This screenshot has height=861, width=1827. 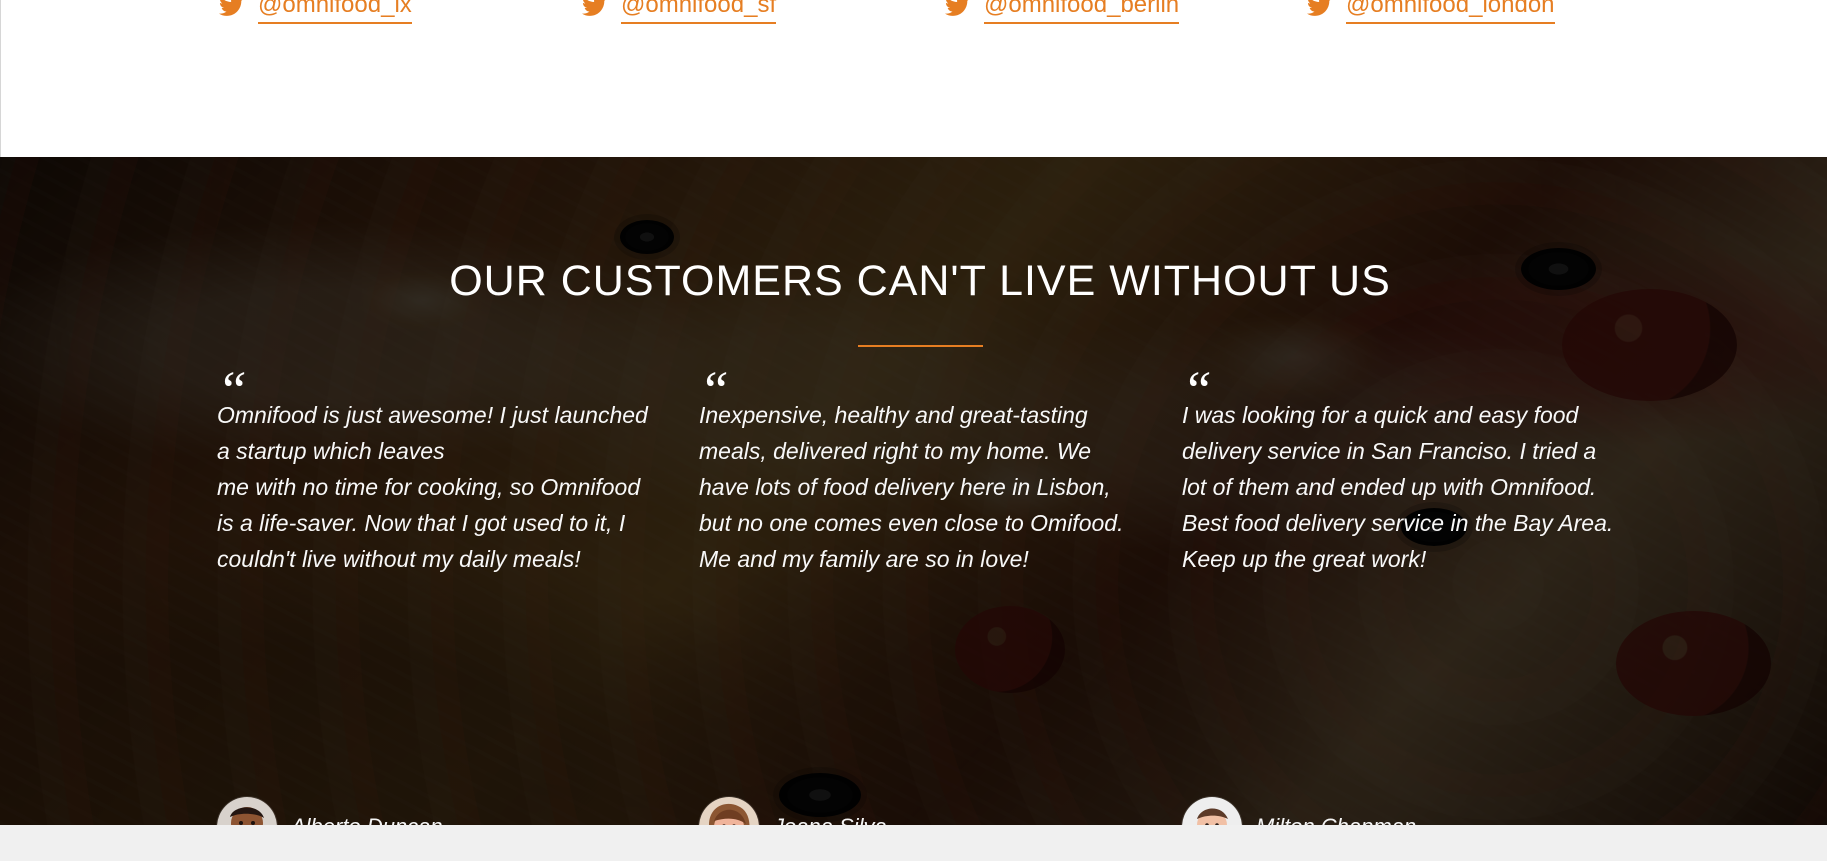 What do you see at coordinates (920, 346) in the screenshot?
I see `title-underline` at bounding box center [920, 346].